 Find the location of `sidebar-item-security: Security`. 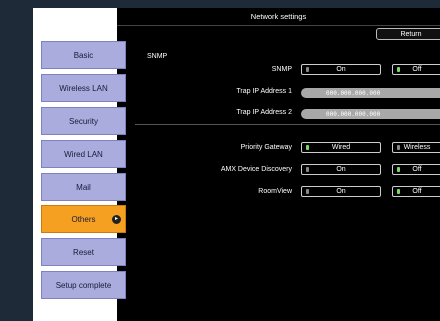

sidebar-item-security: Security is located at coordinates (83, 121).